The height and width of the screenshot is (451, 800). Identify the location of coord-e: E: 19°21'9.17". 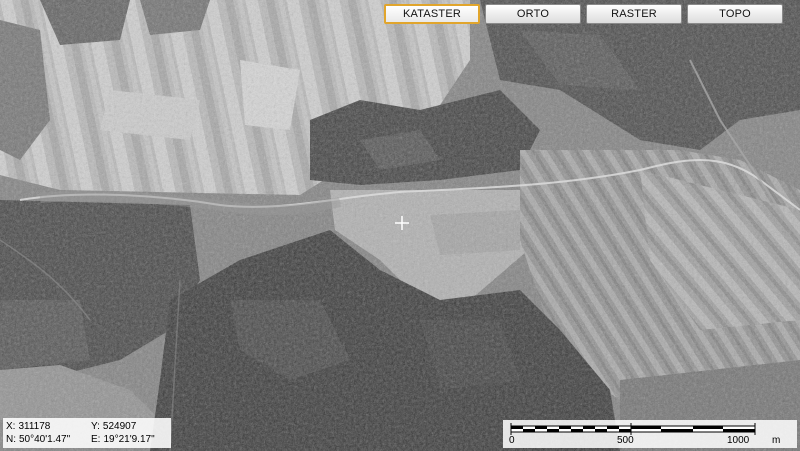
(123, 439).